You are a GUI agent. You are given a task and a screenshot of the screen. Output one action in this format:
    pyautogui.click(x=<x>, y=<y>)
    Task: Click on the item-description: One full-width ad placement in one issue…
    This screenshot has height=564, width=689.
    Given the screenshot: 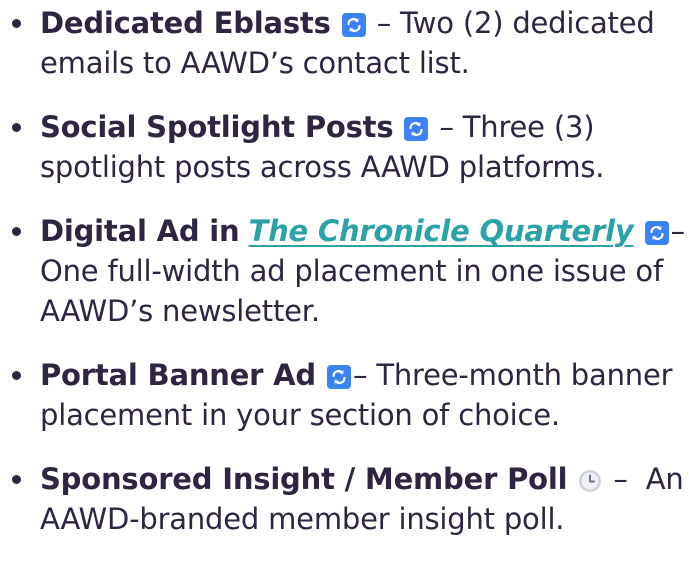 What is the action you would take?
    pyautogui.click(x=351, y=291)
    